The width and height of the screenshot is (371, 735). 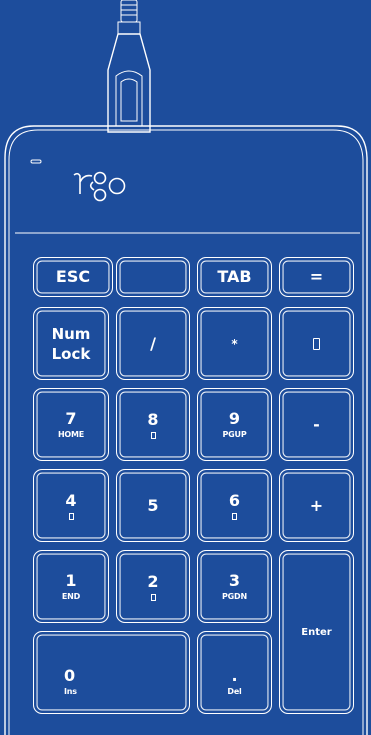 I want to click on enter-key: Enter, so click(x=316, y=632).